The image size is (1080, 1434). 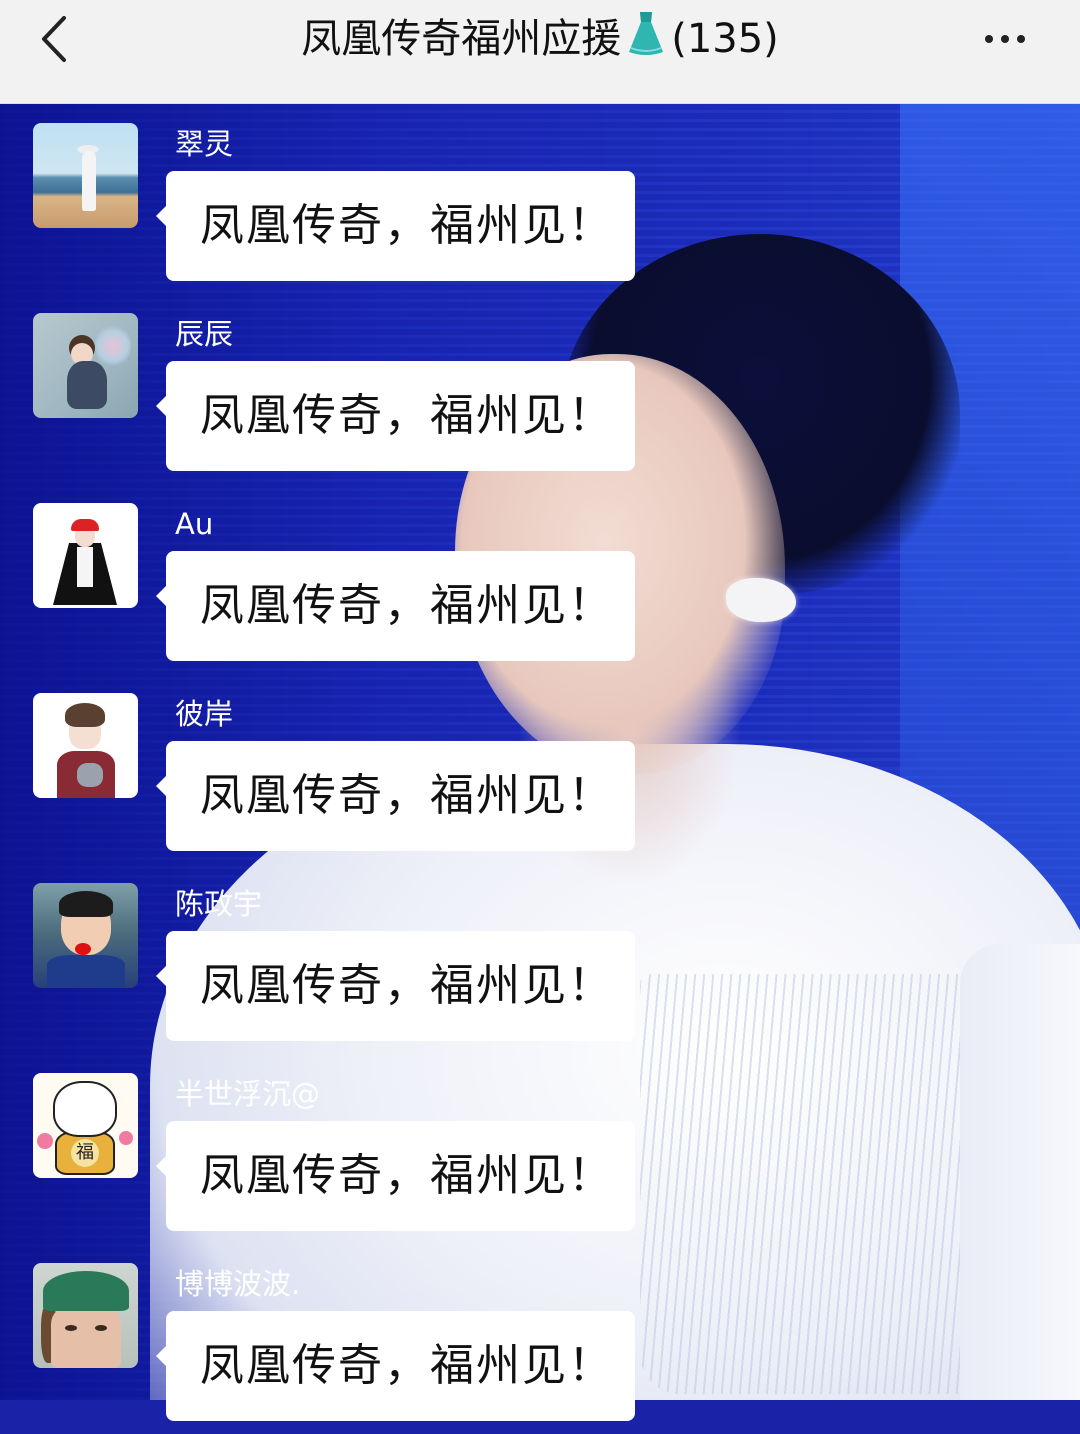 What do you see at coordinates (83, 949) in the screenshot?
I see `strawberry-shape` at bounding box center [83, 949].